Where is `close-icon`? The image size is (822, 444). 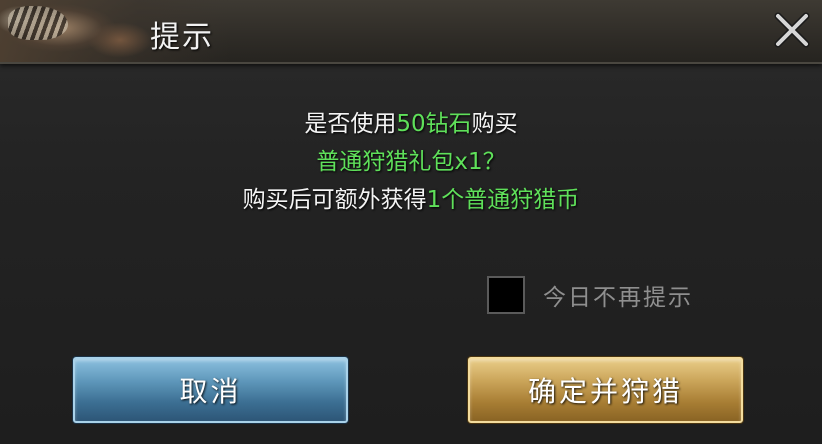
close-icon is located at coordinates (792, 30).